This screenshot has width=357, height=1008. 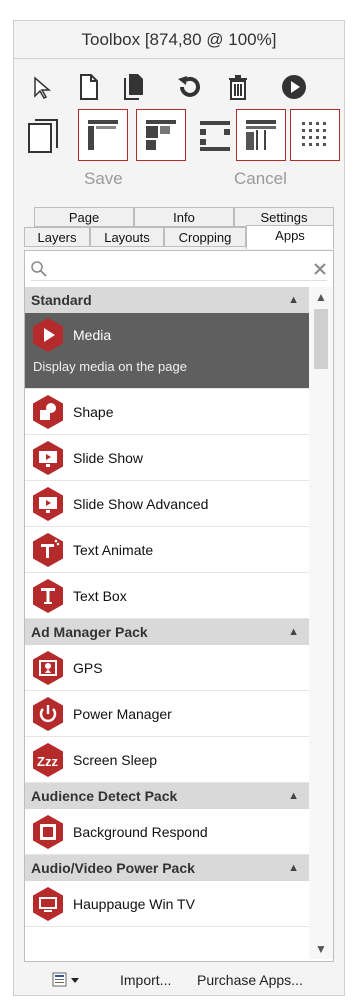 What do you see at coordinates (48, 412) in the screenshot?
I see `shape-hex-icon` at bounding box center [48, 412].